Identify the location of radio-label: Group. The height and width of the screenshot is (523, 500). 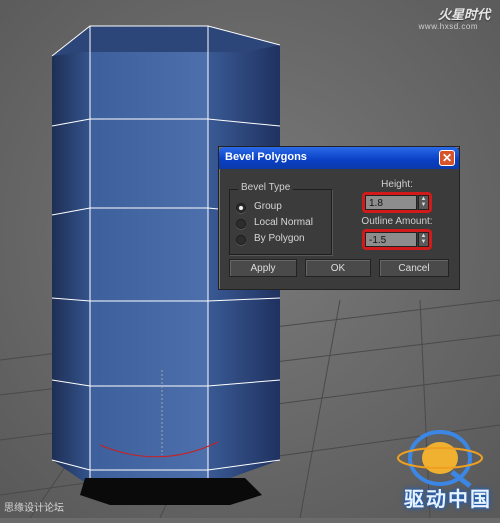
(268, 206).